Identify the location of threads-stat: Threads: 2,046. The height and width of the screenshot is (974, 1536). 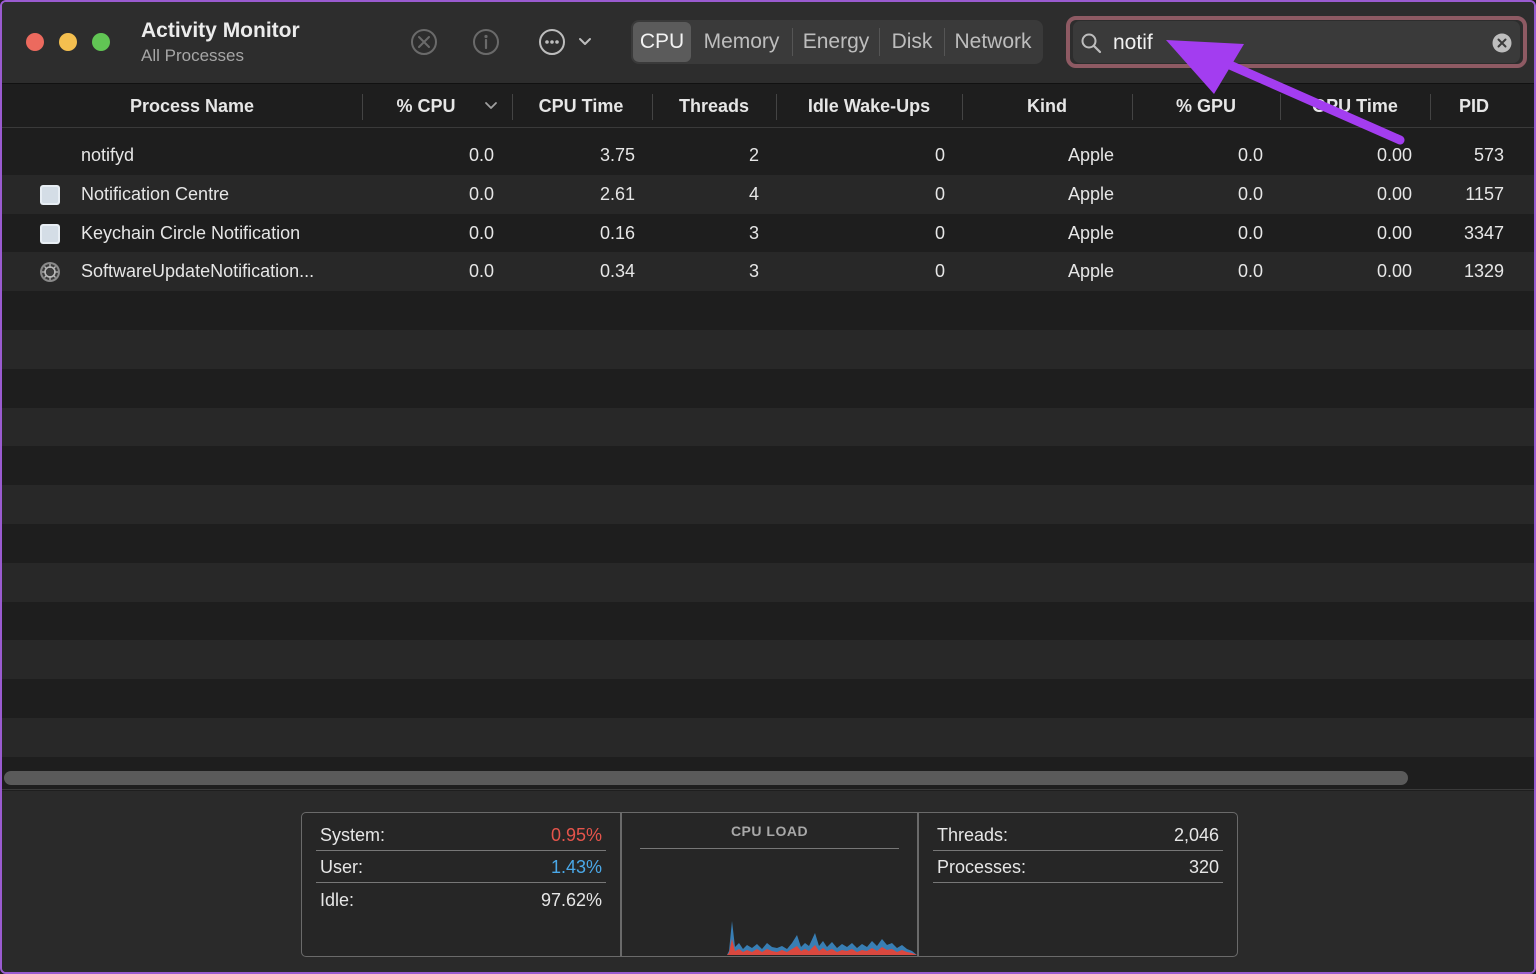
(1078, 835).